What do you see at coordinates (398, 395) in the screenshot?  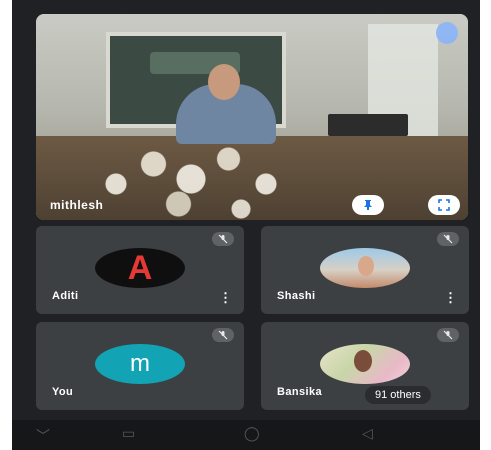 I see `others-count-button: 91 others` at bounding box center [398, 395].